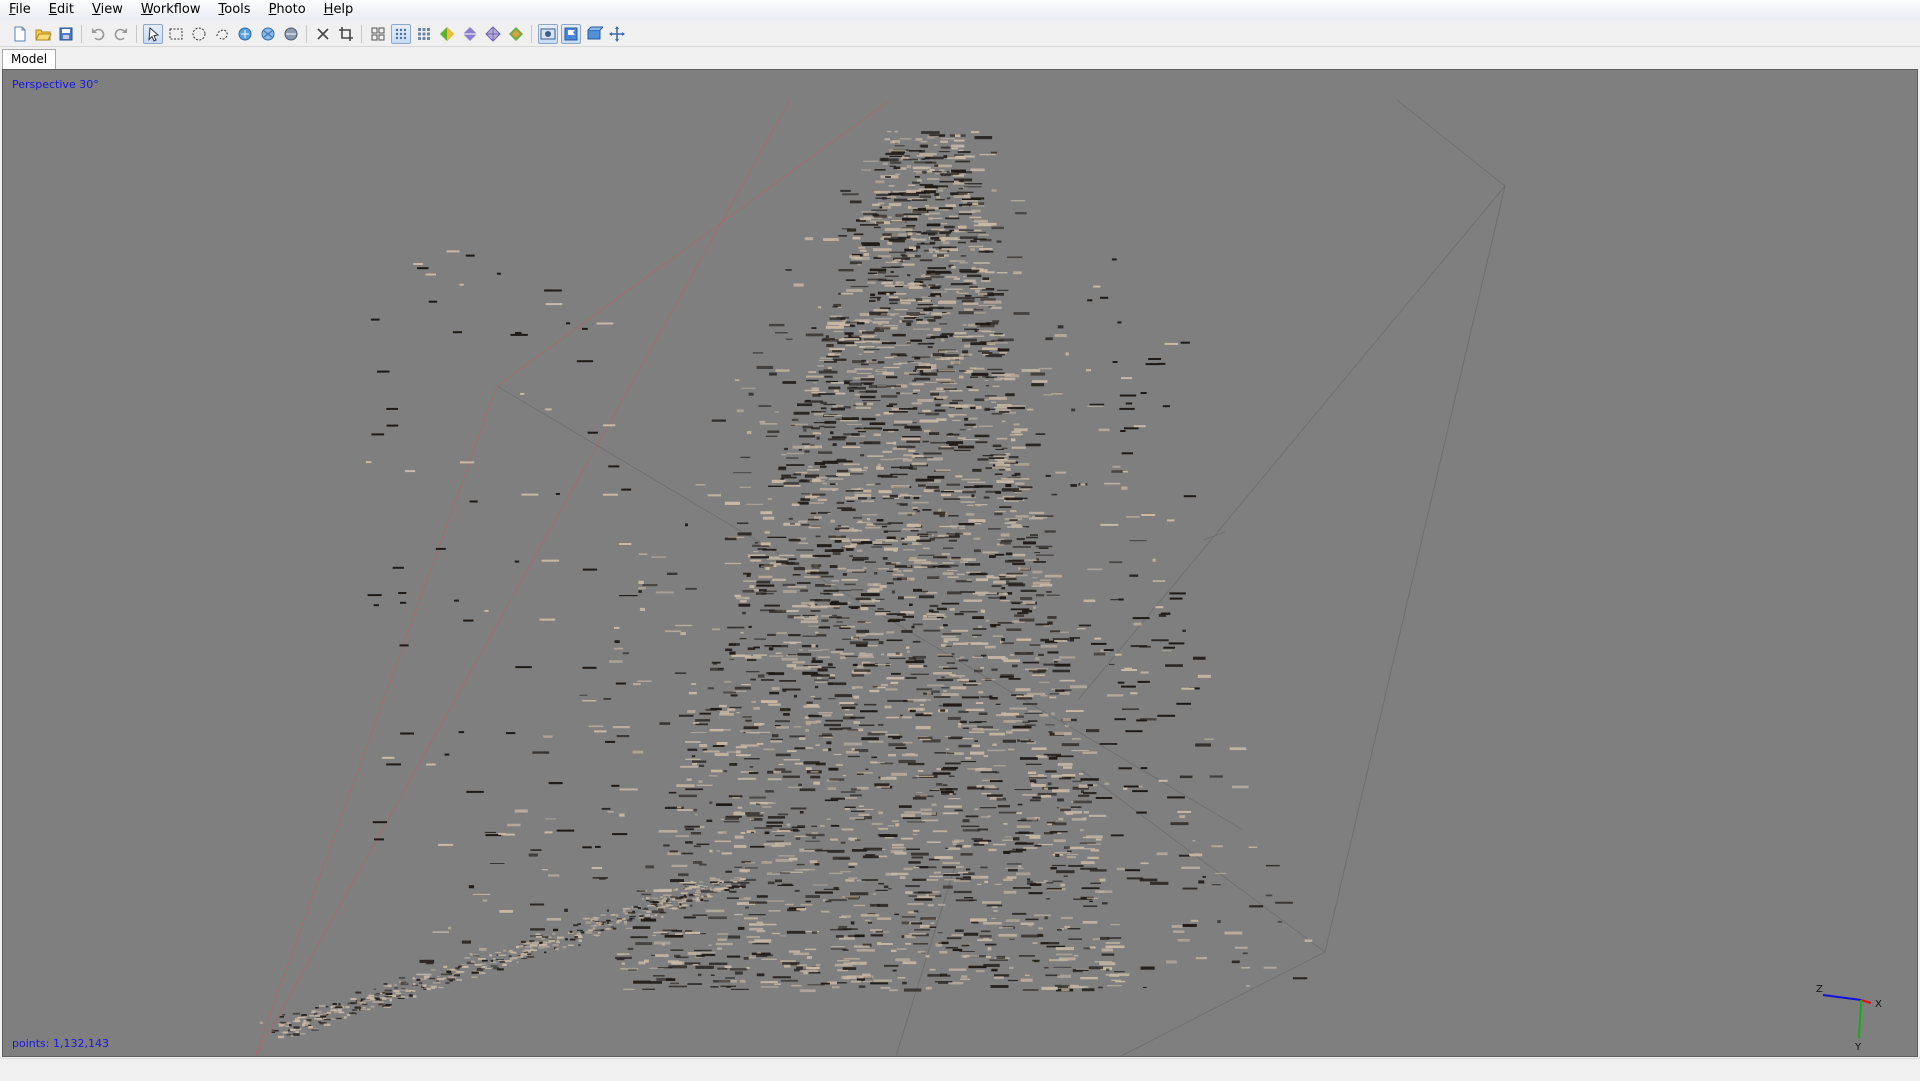  I want to click on menu-bar: File Edit View Workflow Tools Photo Help, so click(960, 10).